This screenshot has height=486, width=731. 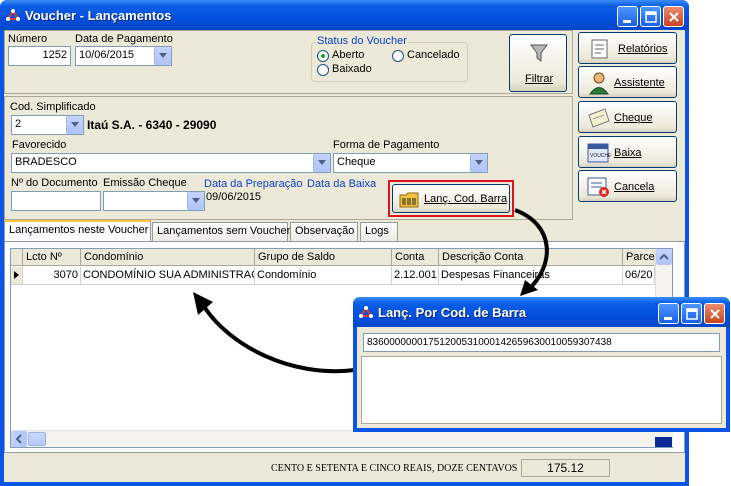 I want to click on barcode-list, so click(x=541, y=390).